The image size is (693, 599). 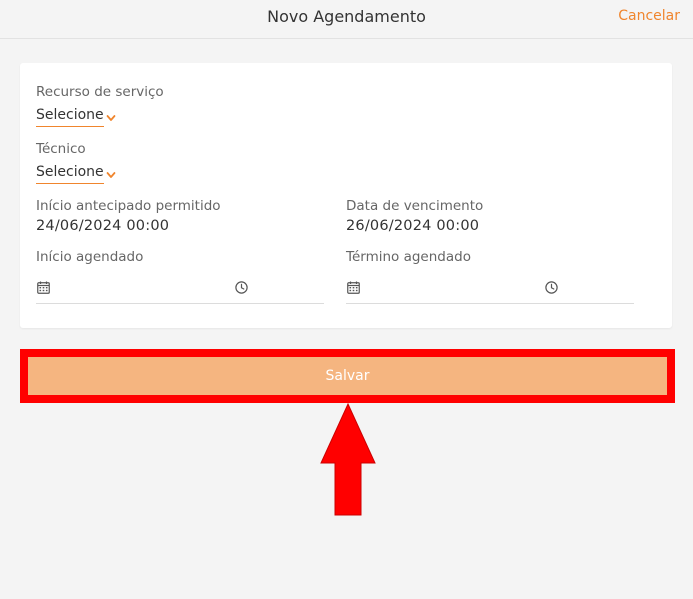 I want to click on service-resource-select: Selecione, so click(x=70, y=117).